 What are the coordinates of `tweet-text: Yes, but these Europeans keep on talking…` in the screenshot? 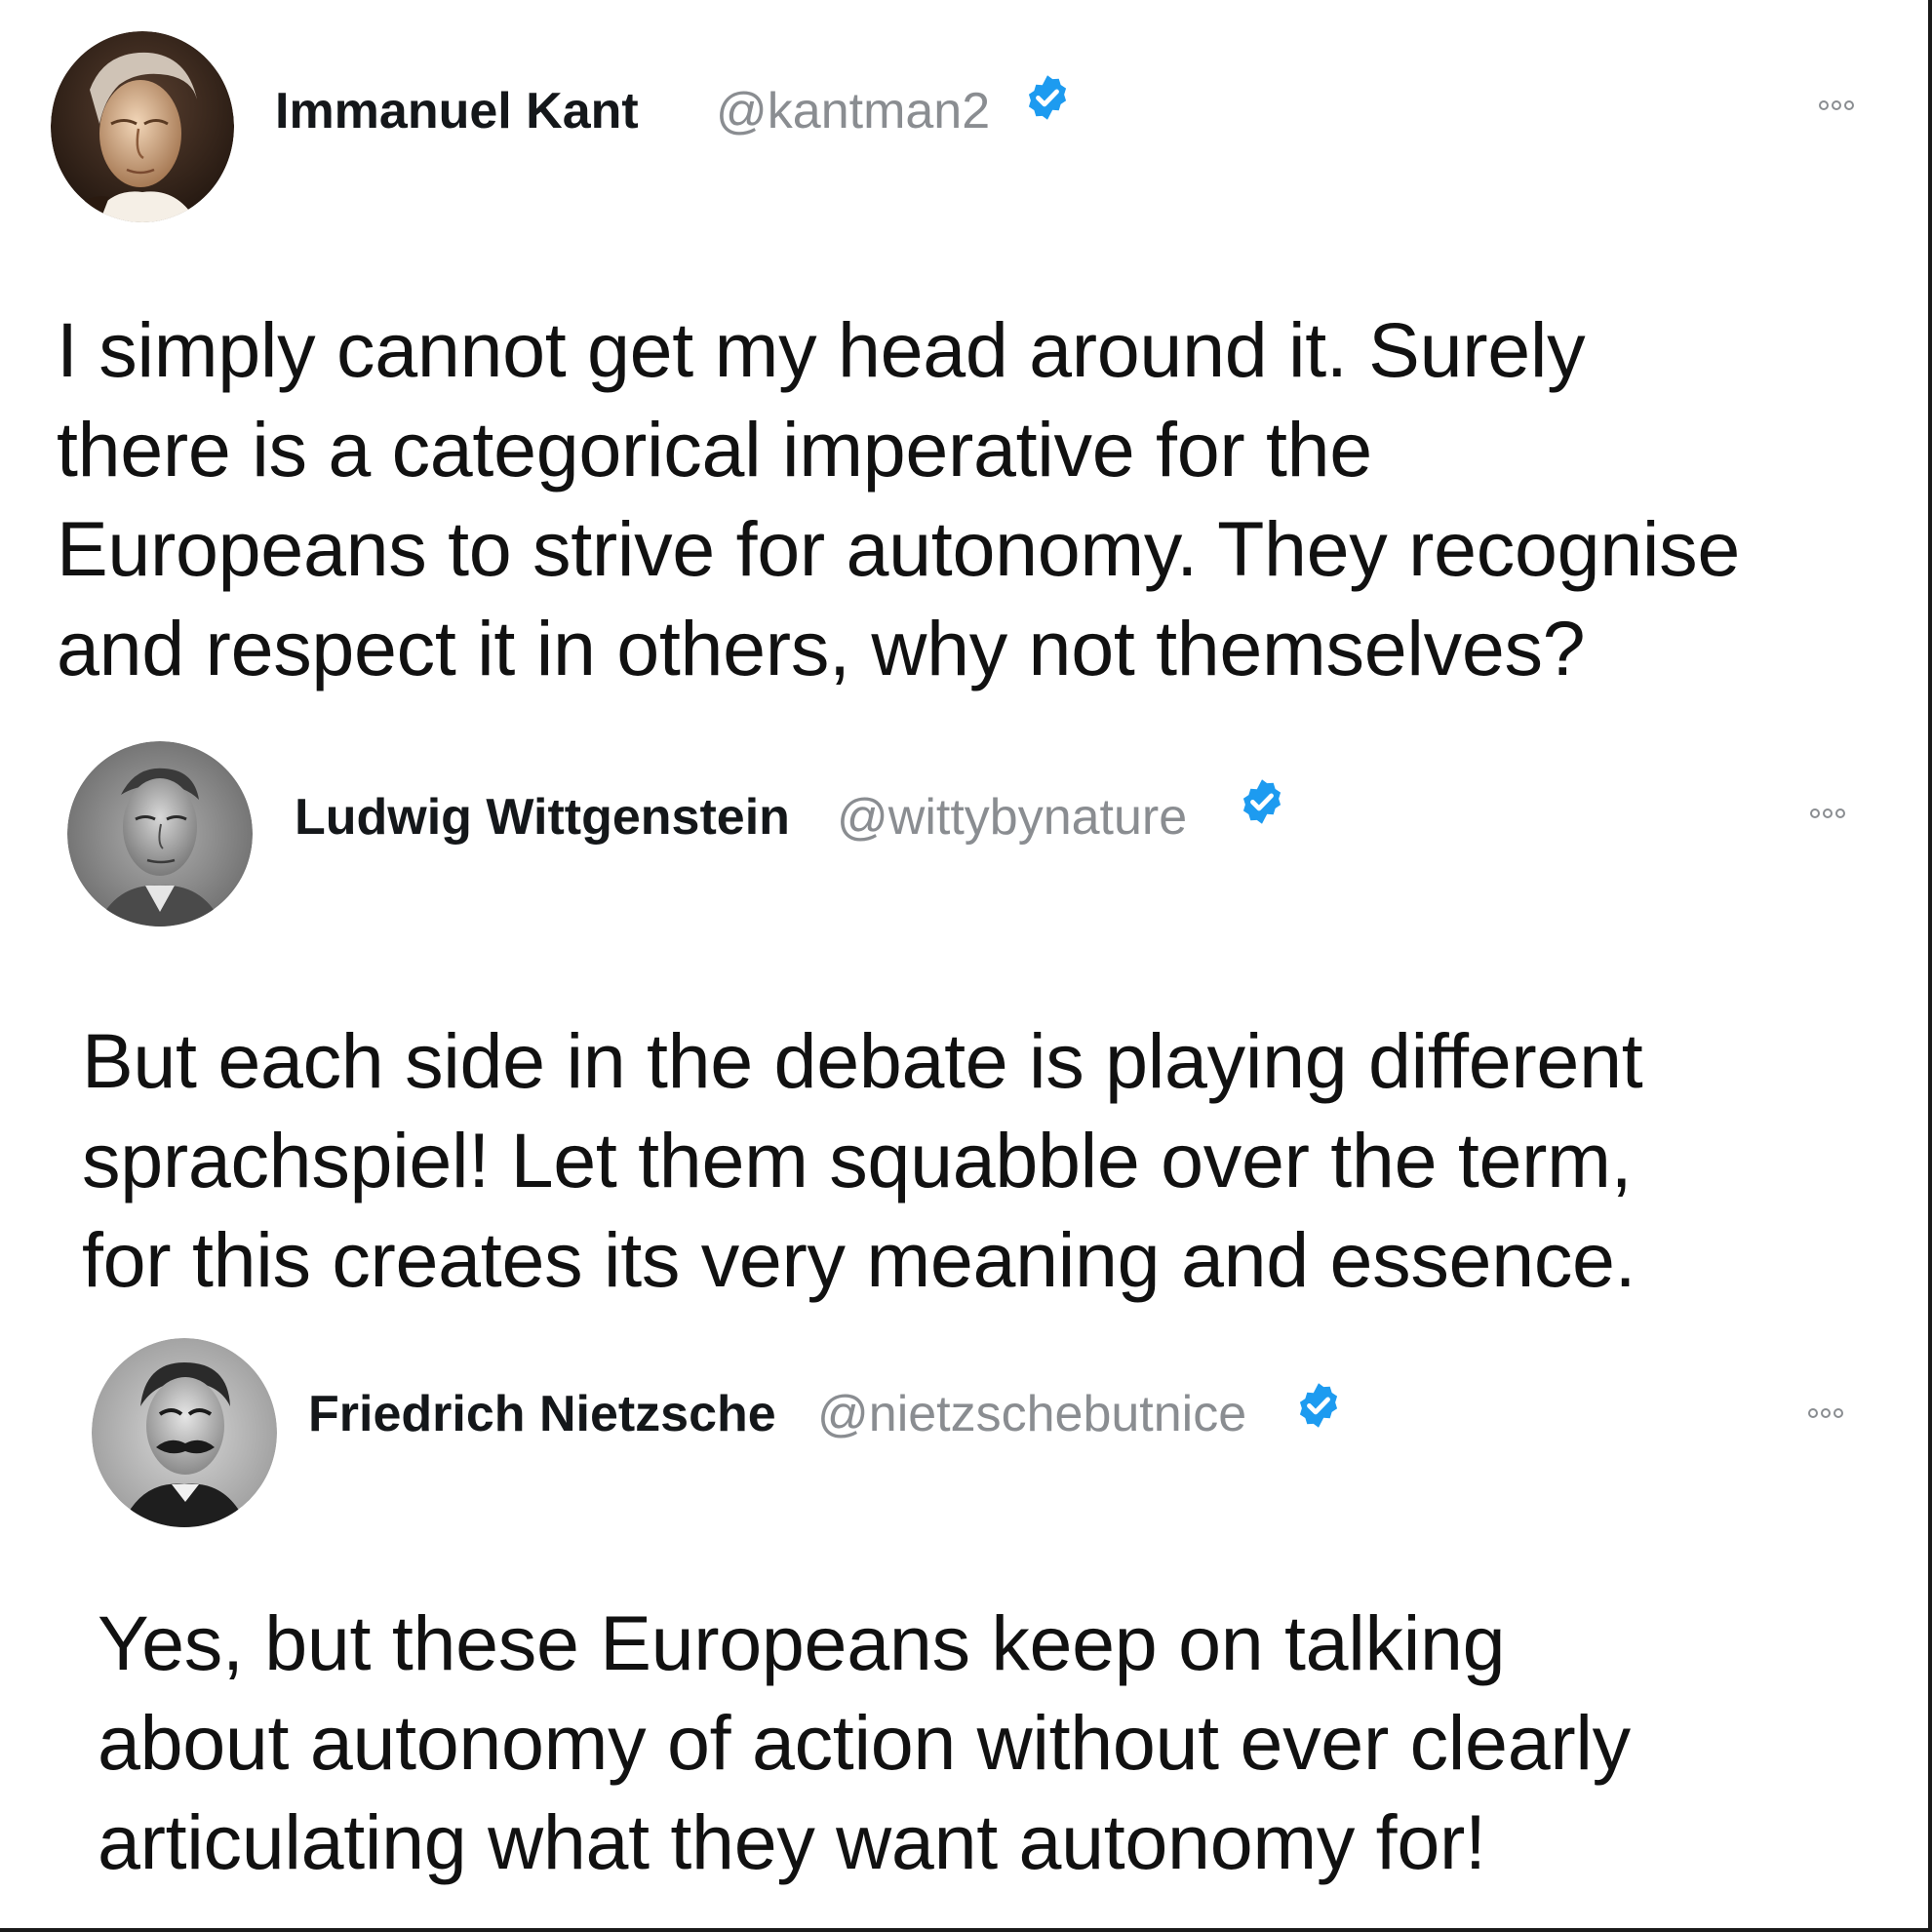 It's located at (864, 1743).